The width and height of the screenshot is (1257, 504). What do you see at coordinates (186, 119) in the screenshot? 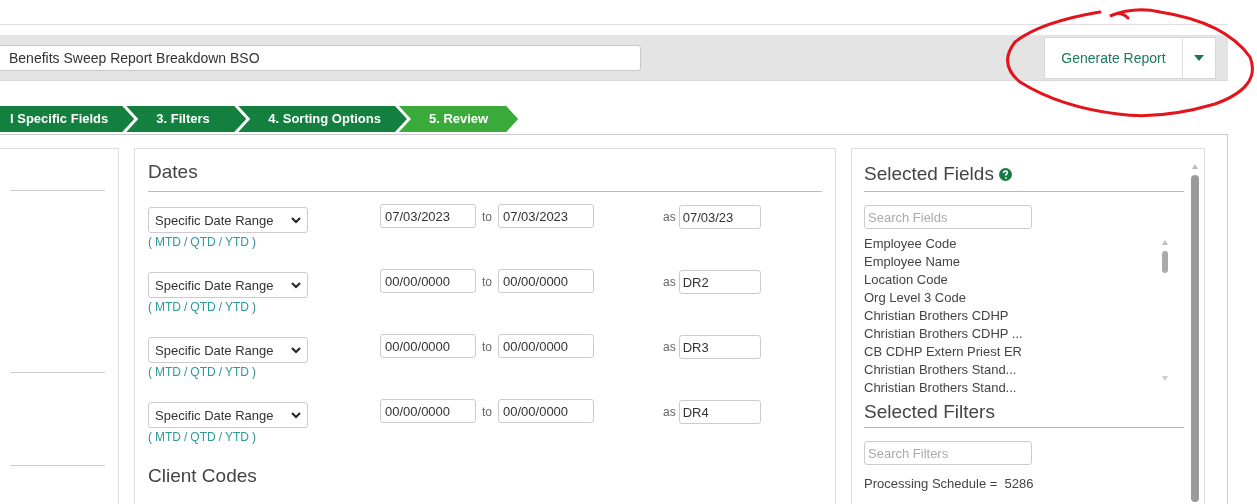
I see `wizard-step: 3. Filters` at bounding box center [186, 119].